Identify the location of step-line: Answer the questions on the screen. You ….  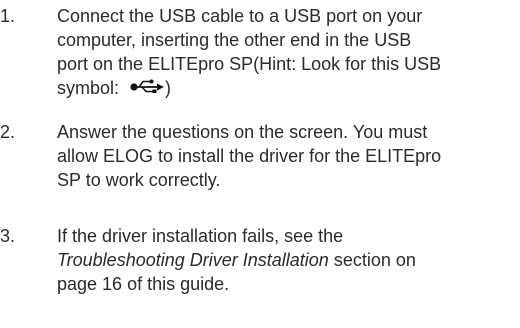
(242, 132).